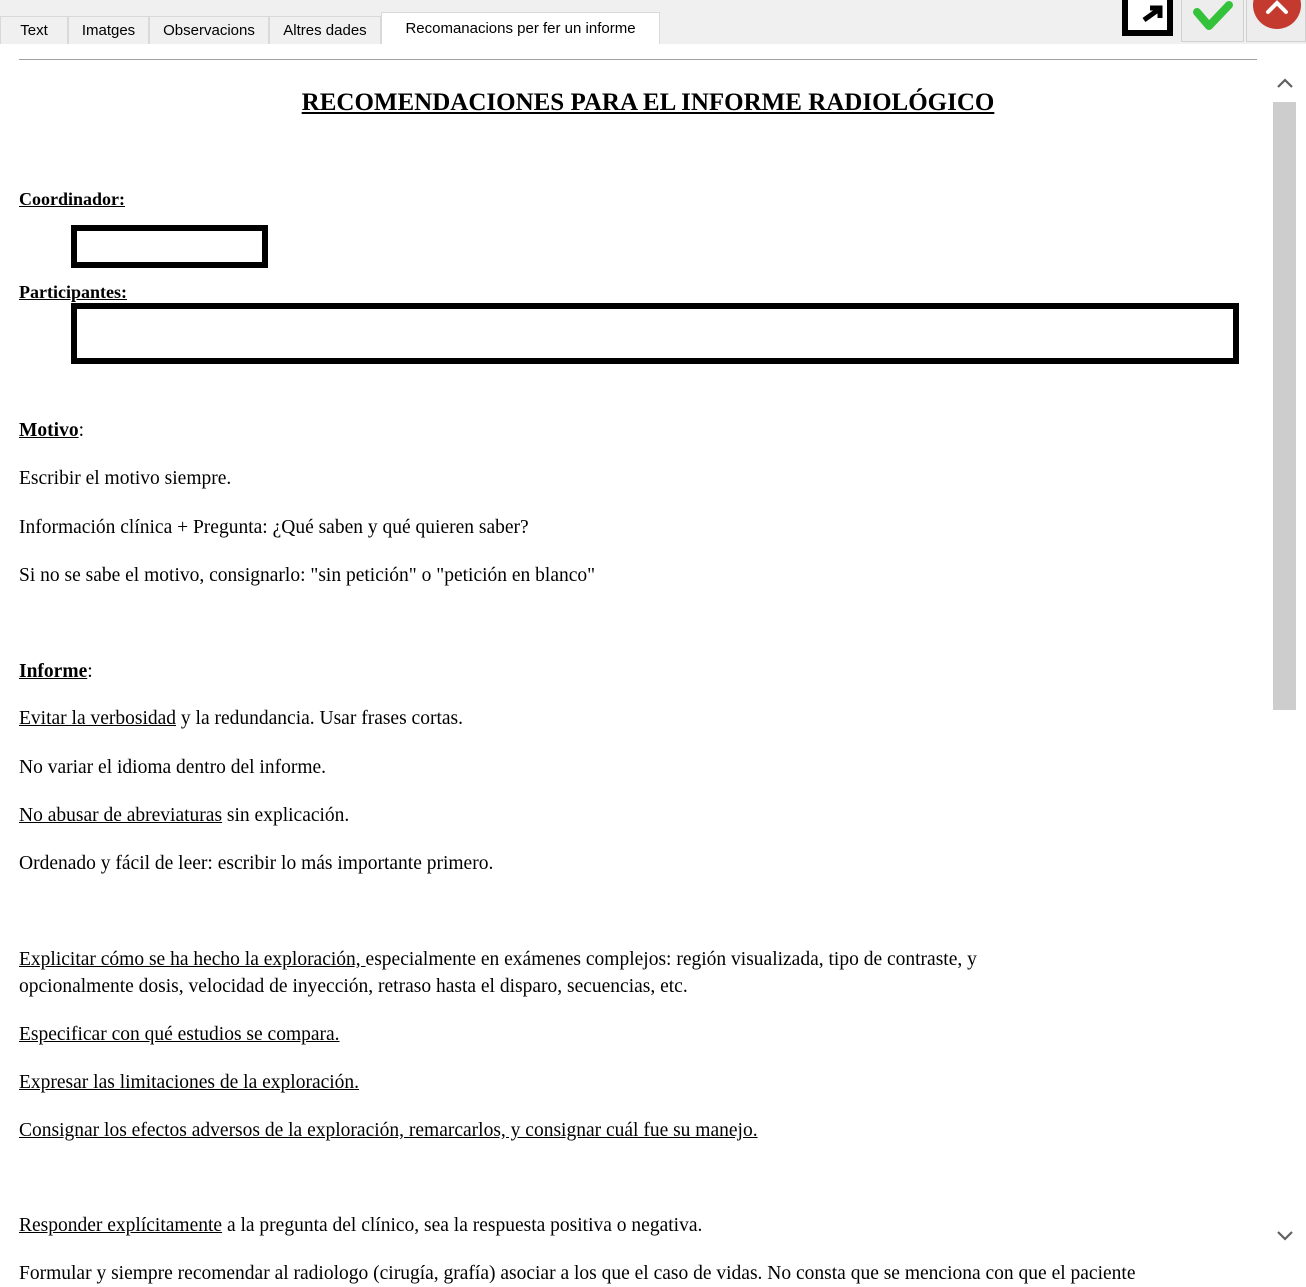 Image resolution: width=1306 pixels, height=1287 pixels. I want to click on tab-imatges: Imatges, so click(108, 30).